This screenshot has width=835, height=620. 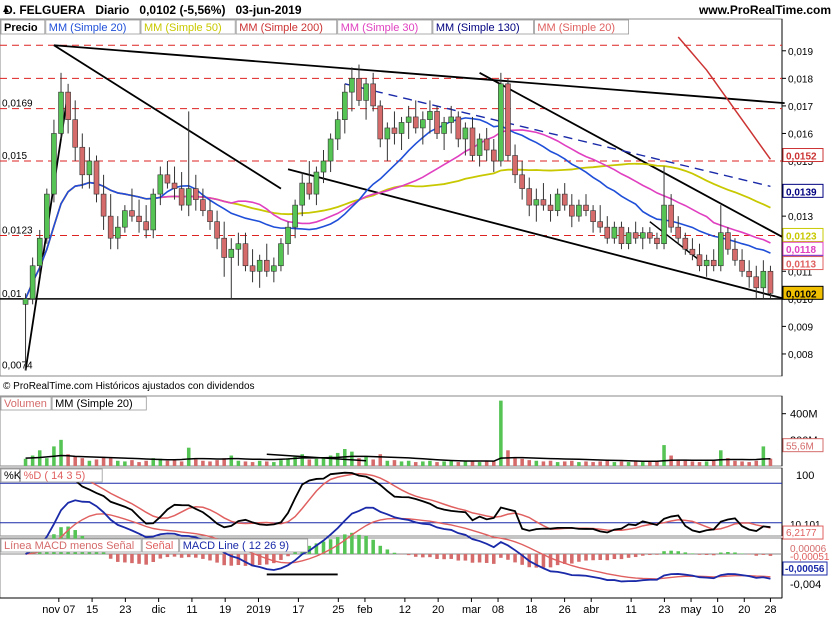 I want to click on left-level-label: 0,0123, so click(x=17, y=230).